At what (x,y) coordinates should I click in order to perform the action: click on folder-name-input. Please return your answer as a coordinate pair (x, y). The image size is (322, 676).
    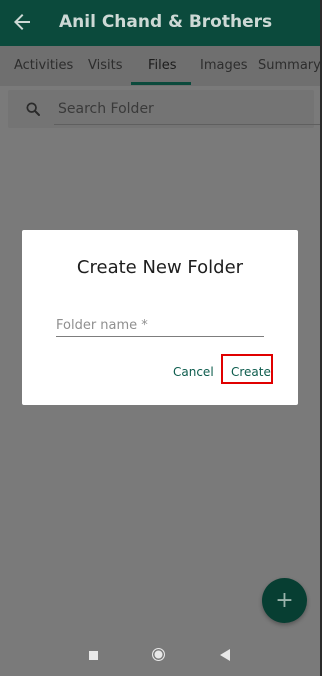
    Looking at the image, I should click on (160, 325).